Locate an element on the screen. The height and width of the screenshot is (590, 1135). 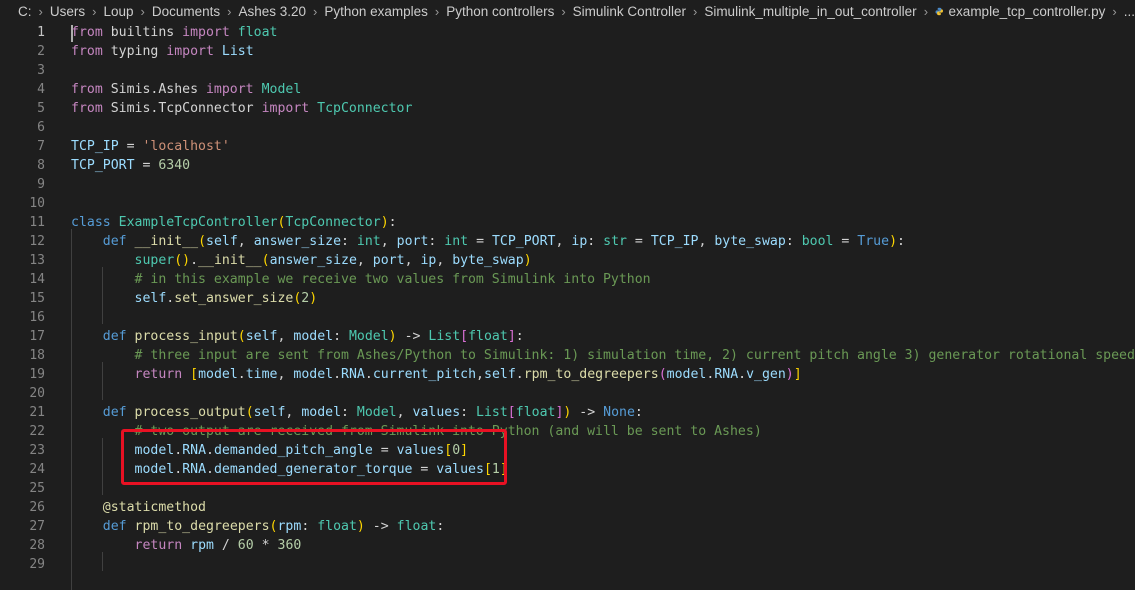
code-token: -> is located at coordinates (412, 336).